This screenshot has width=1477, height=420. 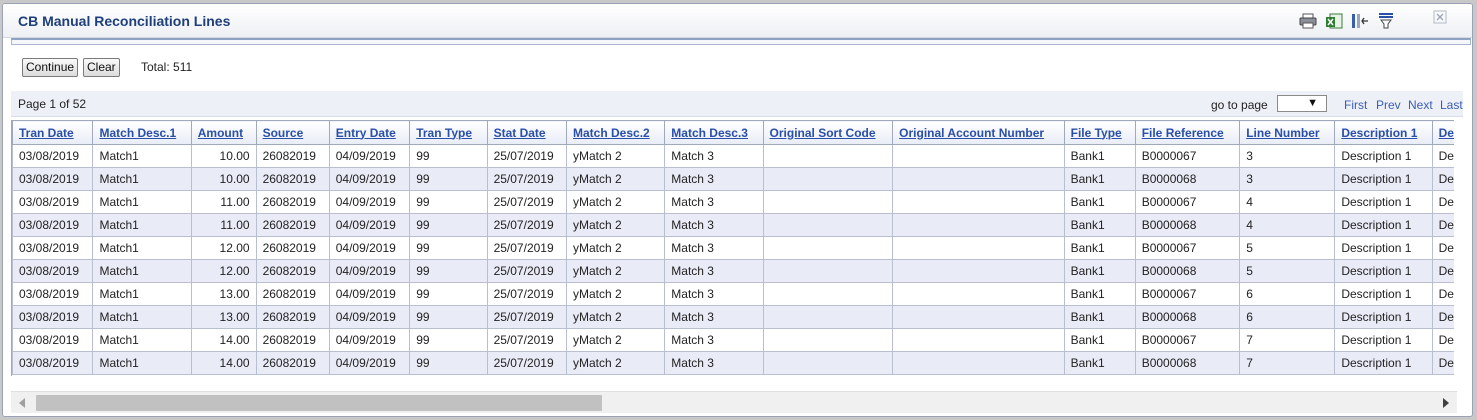 I want to click on column-header: Line Number, so click(x=1287, y=132).